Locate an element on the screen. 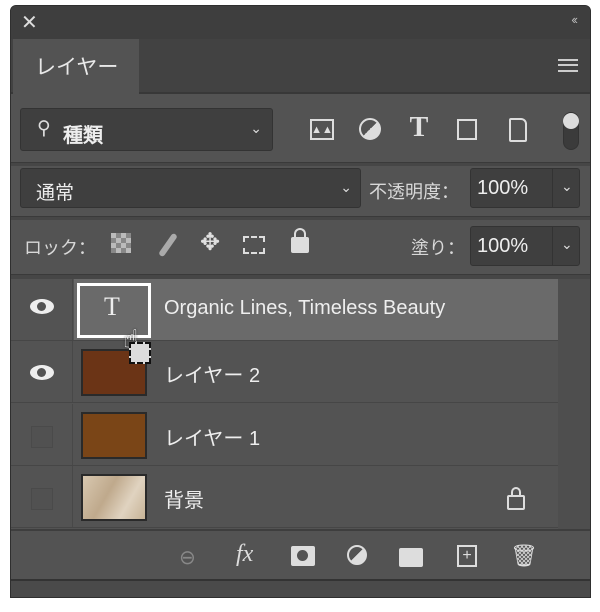 The height and width of the screenshot is (612, 600). fill-value: 100% is located at coordinates (503, 246).